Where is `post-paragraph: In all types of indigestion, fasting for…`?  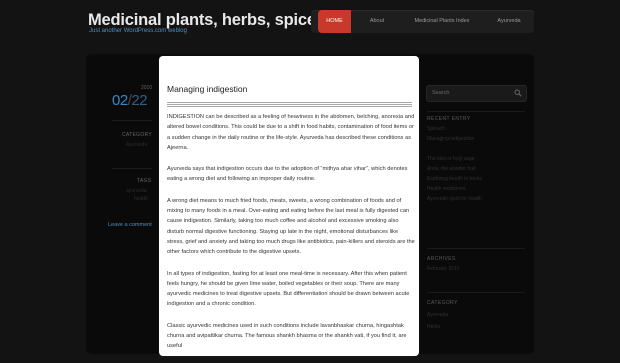
post-paragraph: In all types of indigestion, fasting for… is located at coordinates (288, 289).